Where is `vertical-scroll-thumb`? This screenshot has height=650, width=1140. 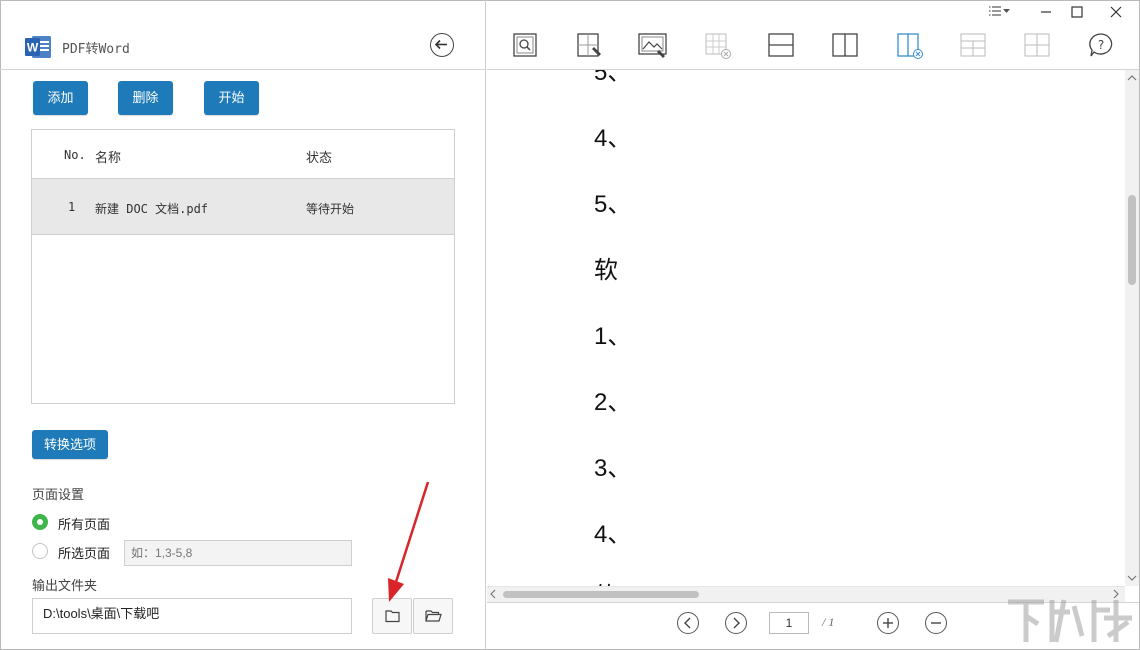 vertical-scroll-thumb is located at coordinates (1132, 240).